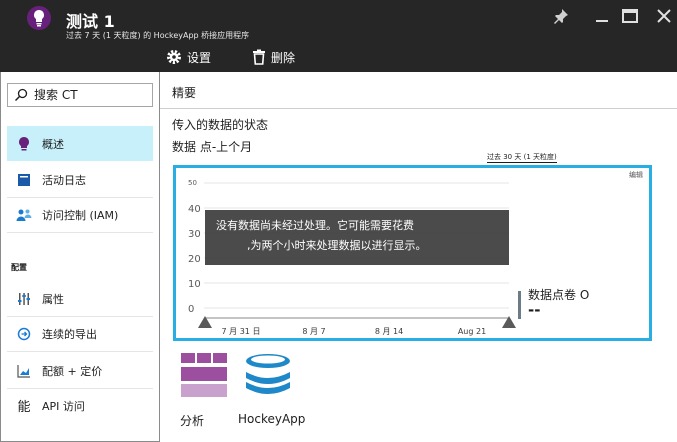 The image size is (677, 442). I want to click on people-icon, so click(24, 215).